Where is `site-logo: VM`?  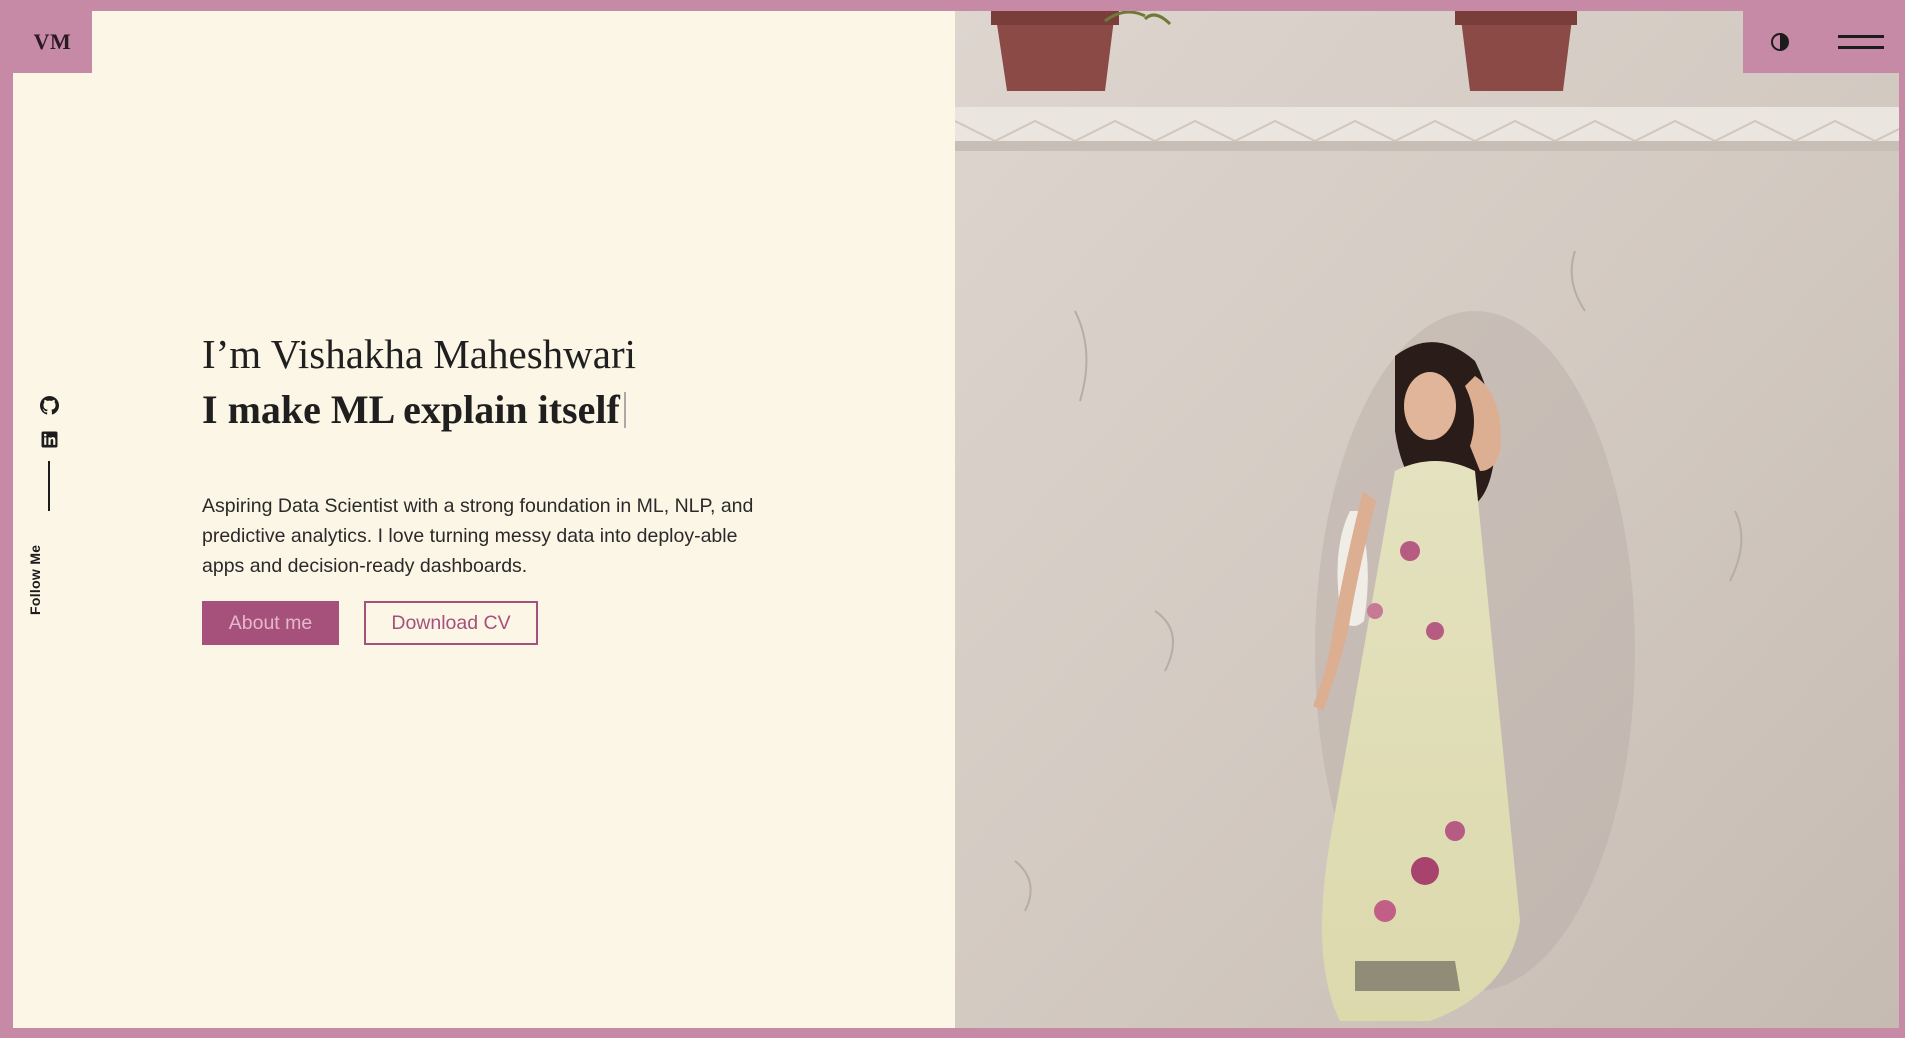
site-logo: VM is located at coordinates (52, 42).